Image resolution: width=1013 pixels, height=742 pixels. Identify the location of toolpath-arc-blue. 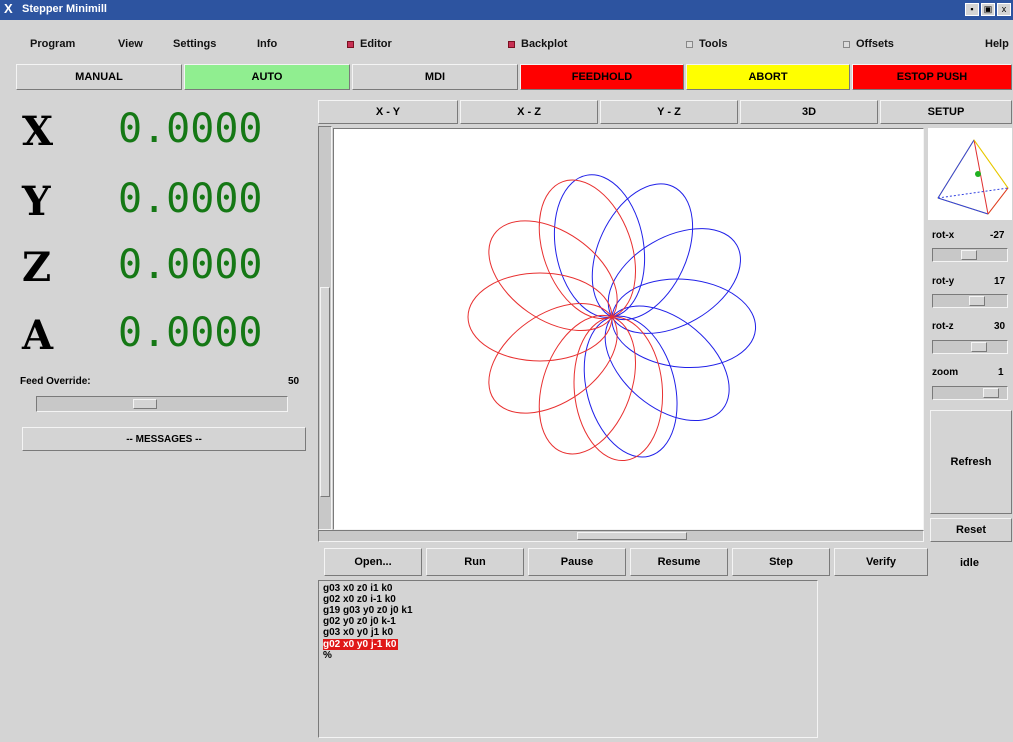
(684, 323).